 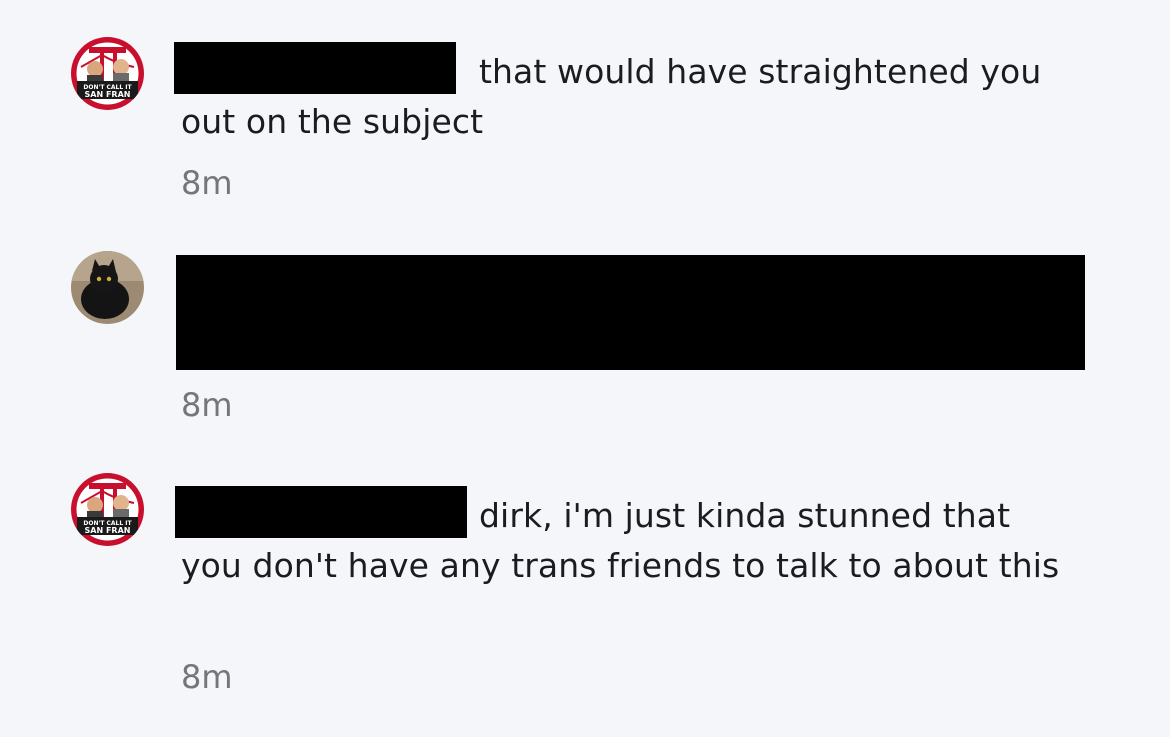 I want to click on redacted-comment, so click(x=630, y=312).